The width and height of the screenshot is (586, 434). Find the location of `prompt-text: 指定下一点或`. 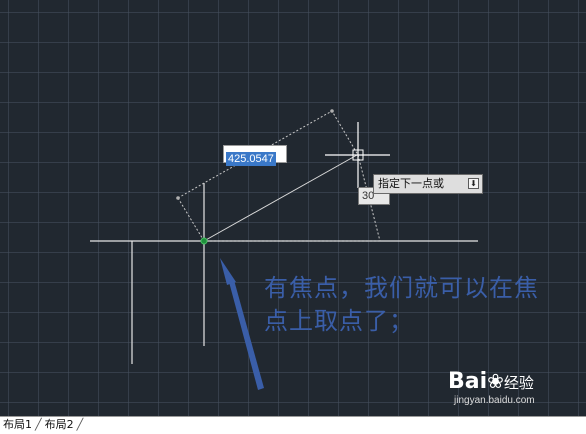

prompt-text: 指定下一点或 is located at coordinates (411, 183).